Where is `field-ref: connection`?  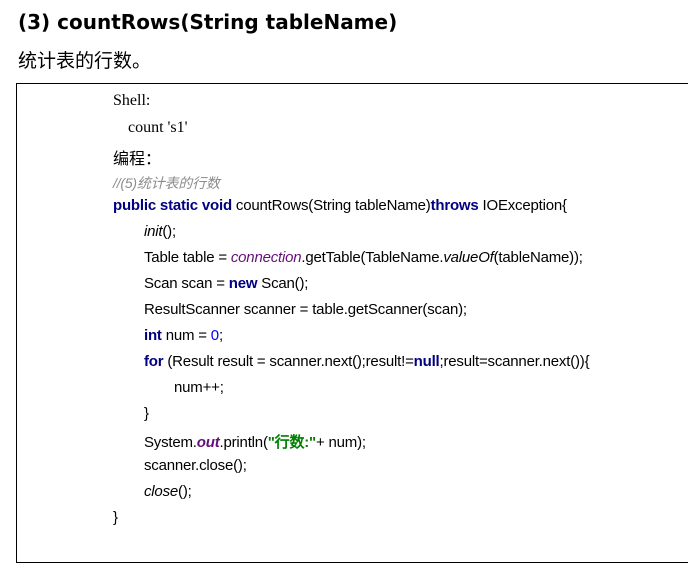 field-ref: connection is located at coordinates (266, 257).